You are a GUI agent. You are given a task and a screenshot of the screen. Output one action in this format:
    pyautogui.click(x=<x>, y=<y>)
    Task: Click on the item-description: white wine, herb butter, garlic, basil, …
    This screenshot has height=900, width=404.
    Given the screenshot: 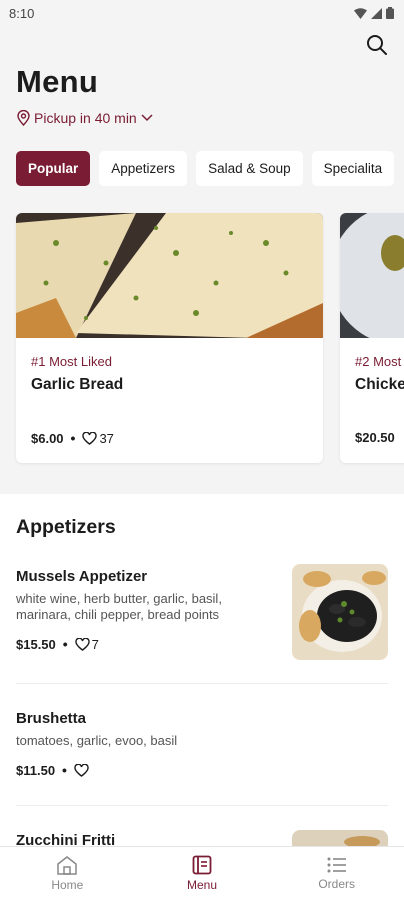 What is the action you would take?
    pyautogui.click(x=119, y=606)
    